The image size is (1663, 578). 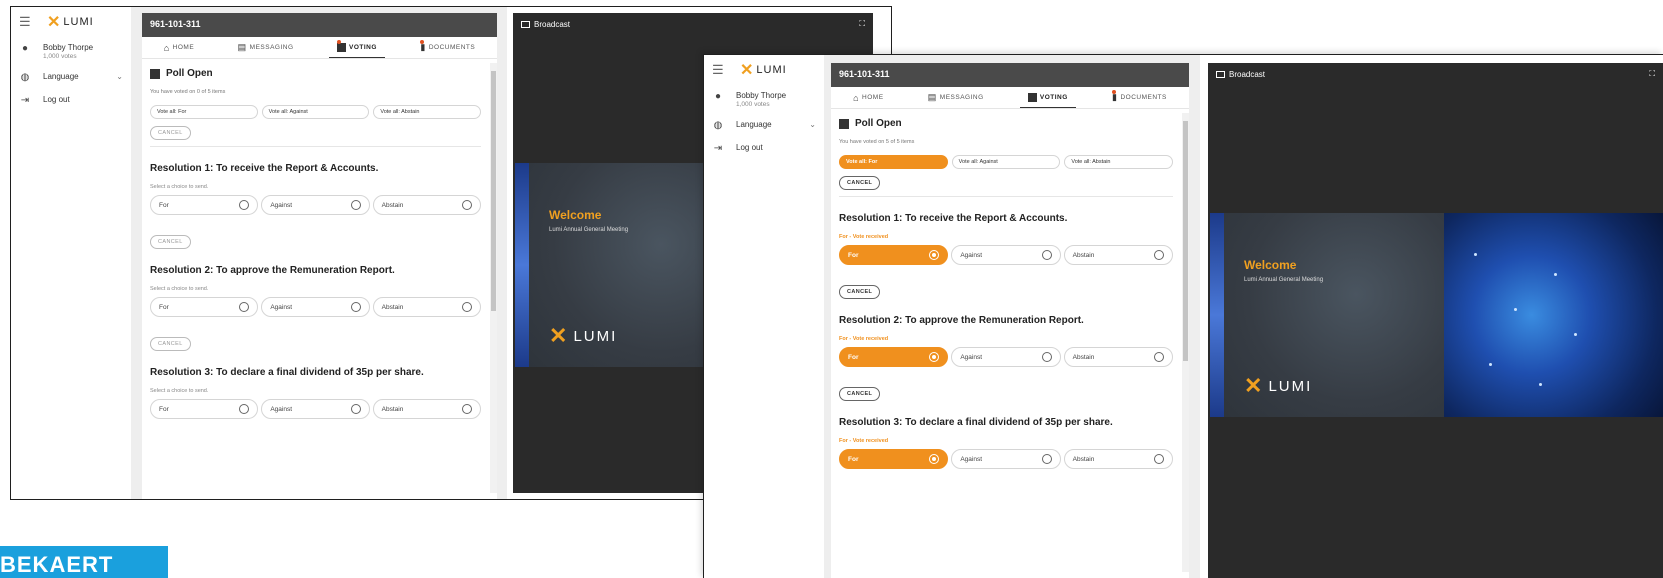 I want to click on choice-row: For Against Abstain, so click(x=1006, y=459).